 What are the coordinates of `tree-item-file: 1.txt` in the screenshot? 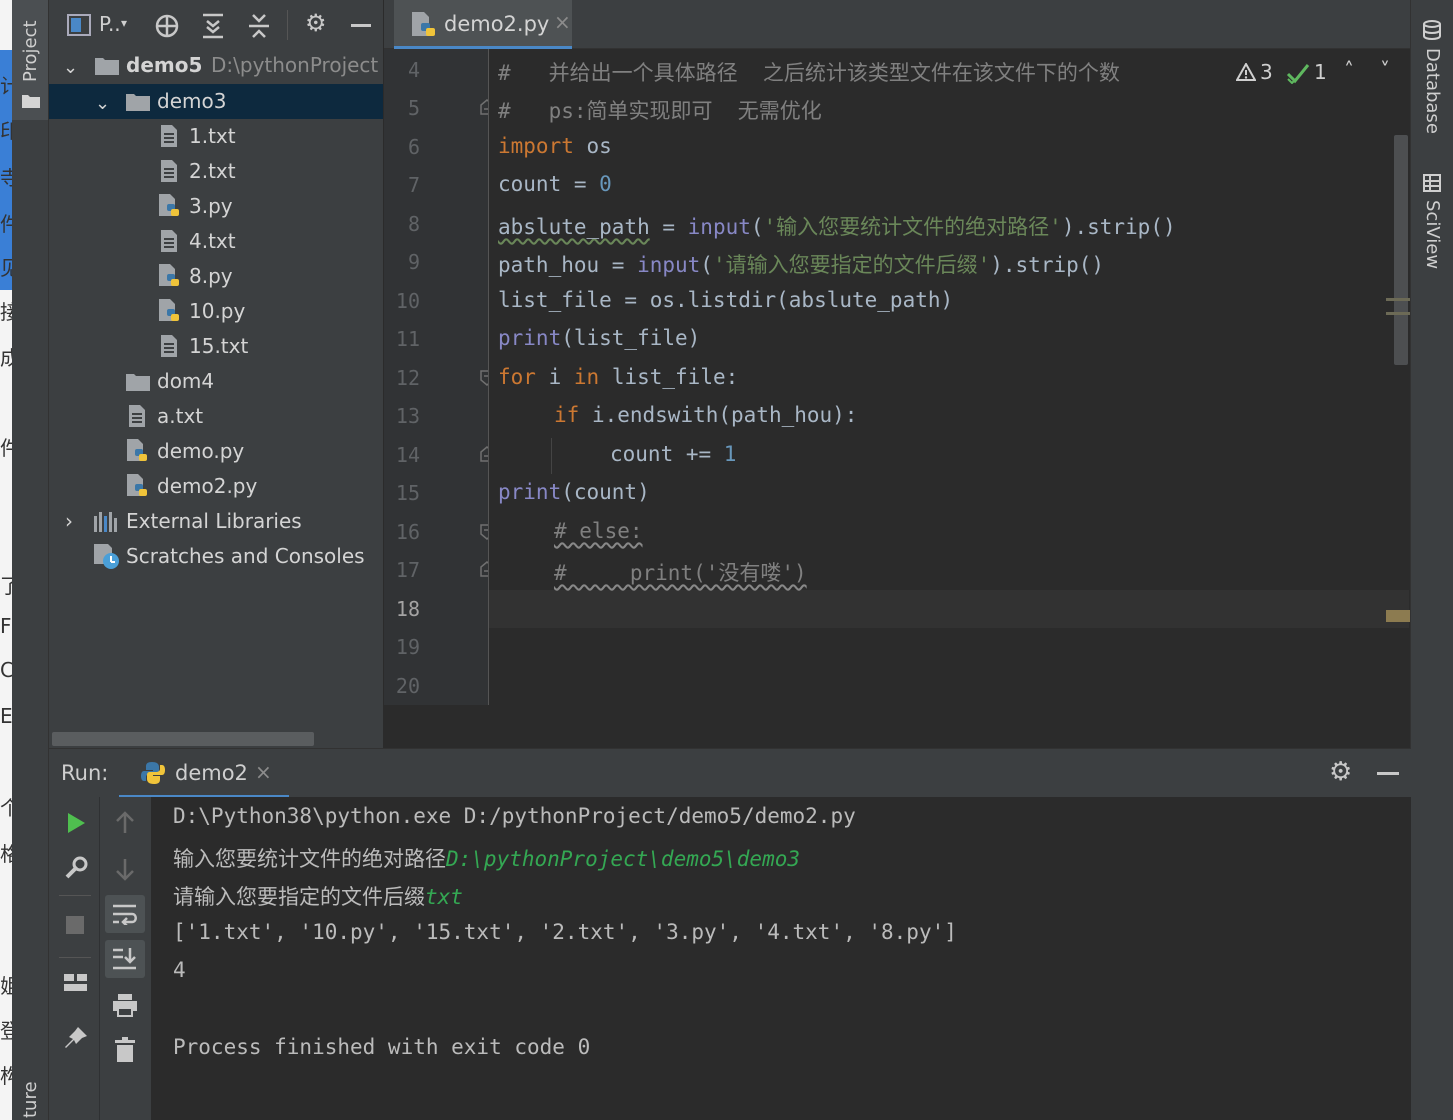 It's located at (216, 136).